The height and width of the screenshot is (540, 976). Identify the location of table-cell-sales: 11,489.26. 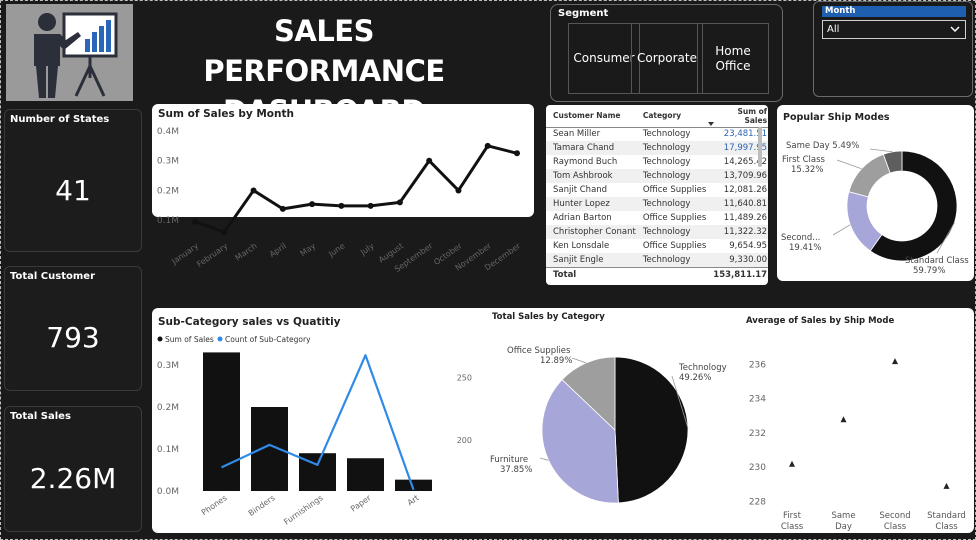
(745, 218).